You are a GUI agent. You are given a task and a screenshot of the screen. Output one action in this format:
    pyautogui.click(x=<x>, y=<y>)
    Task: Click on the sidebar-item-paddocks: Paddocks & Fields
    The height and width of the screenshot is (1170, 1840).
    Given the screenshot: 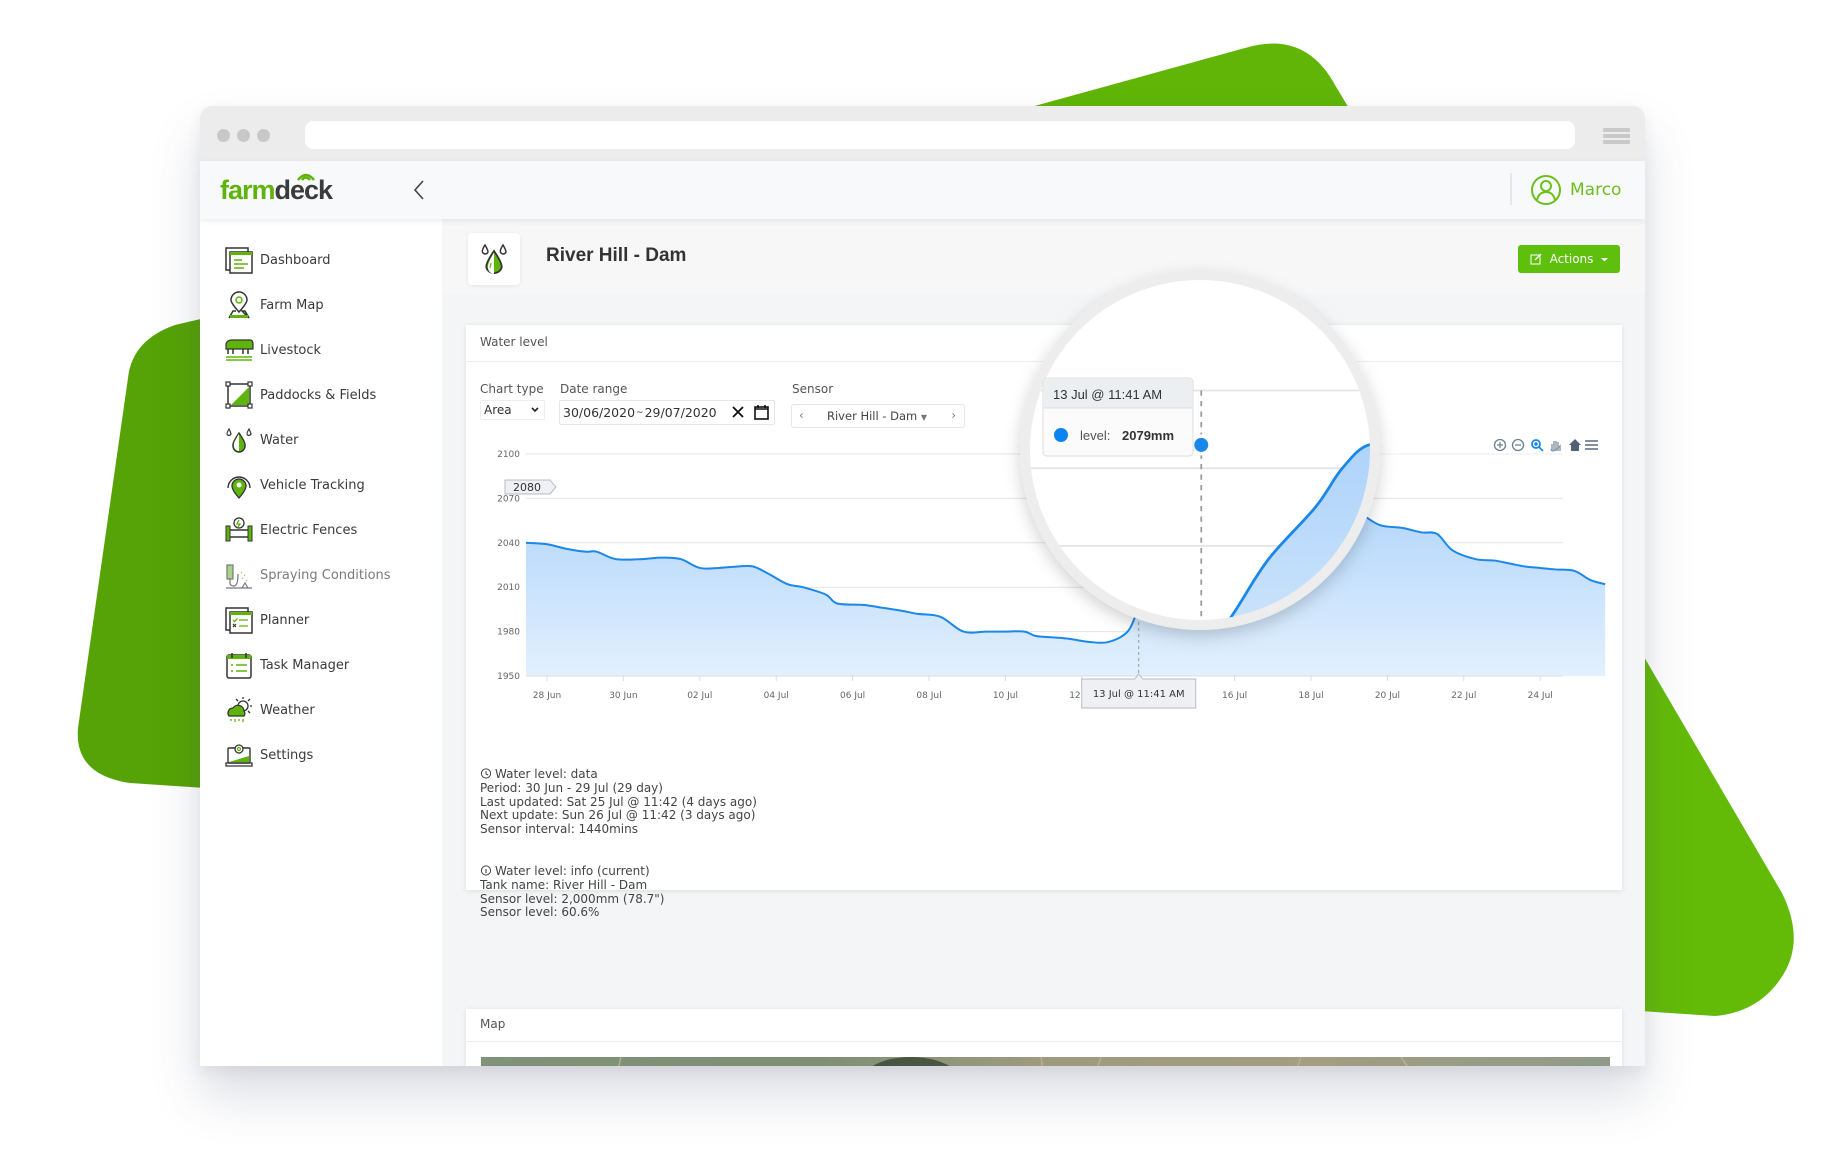 What is the action you would take?
    pyautogui.click(x=300, y=395)
    